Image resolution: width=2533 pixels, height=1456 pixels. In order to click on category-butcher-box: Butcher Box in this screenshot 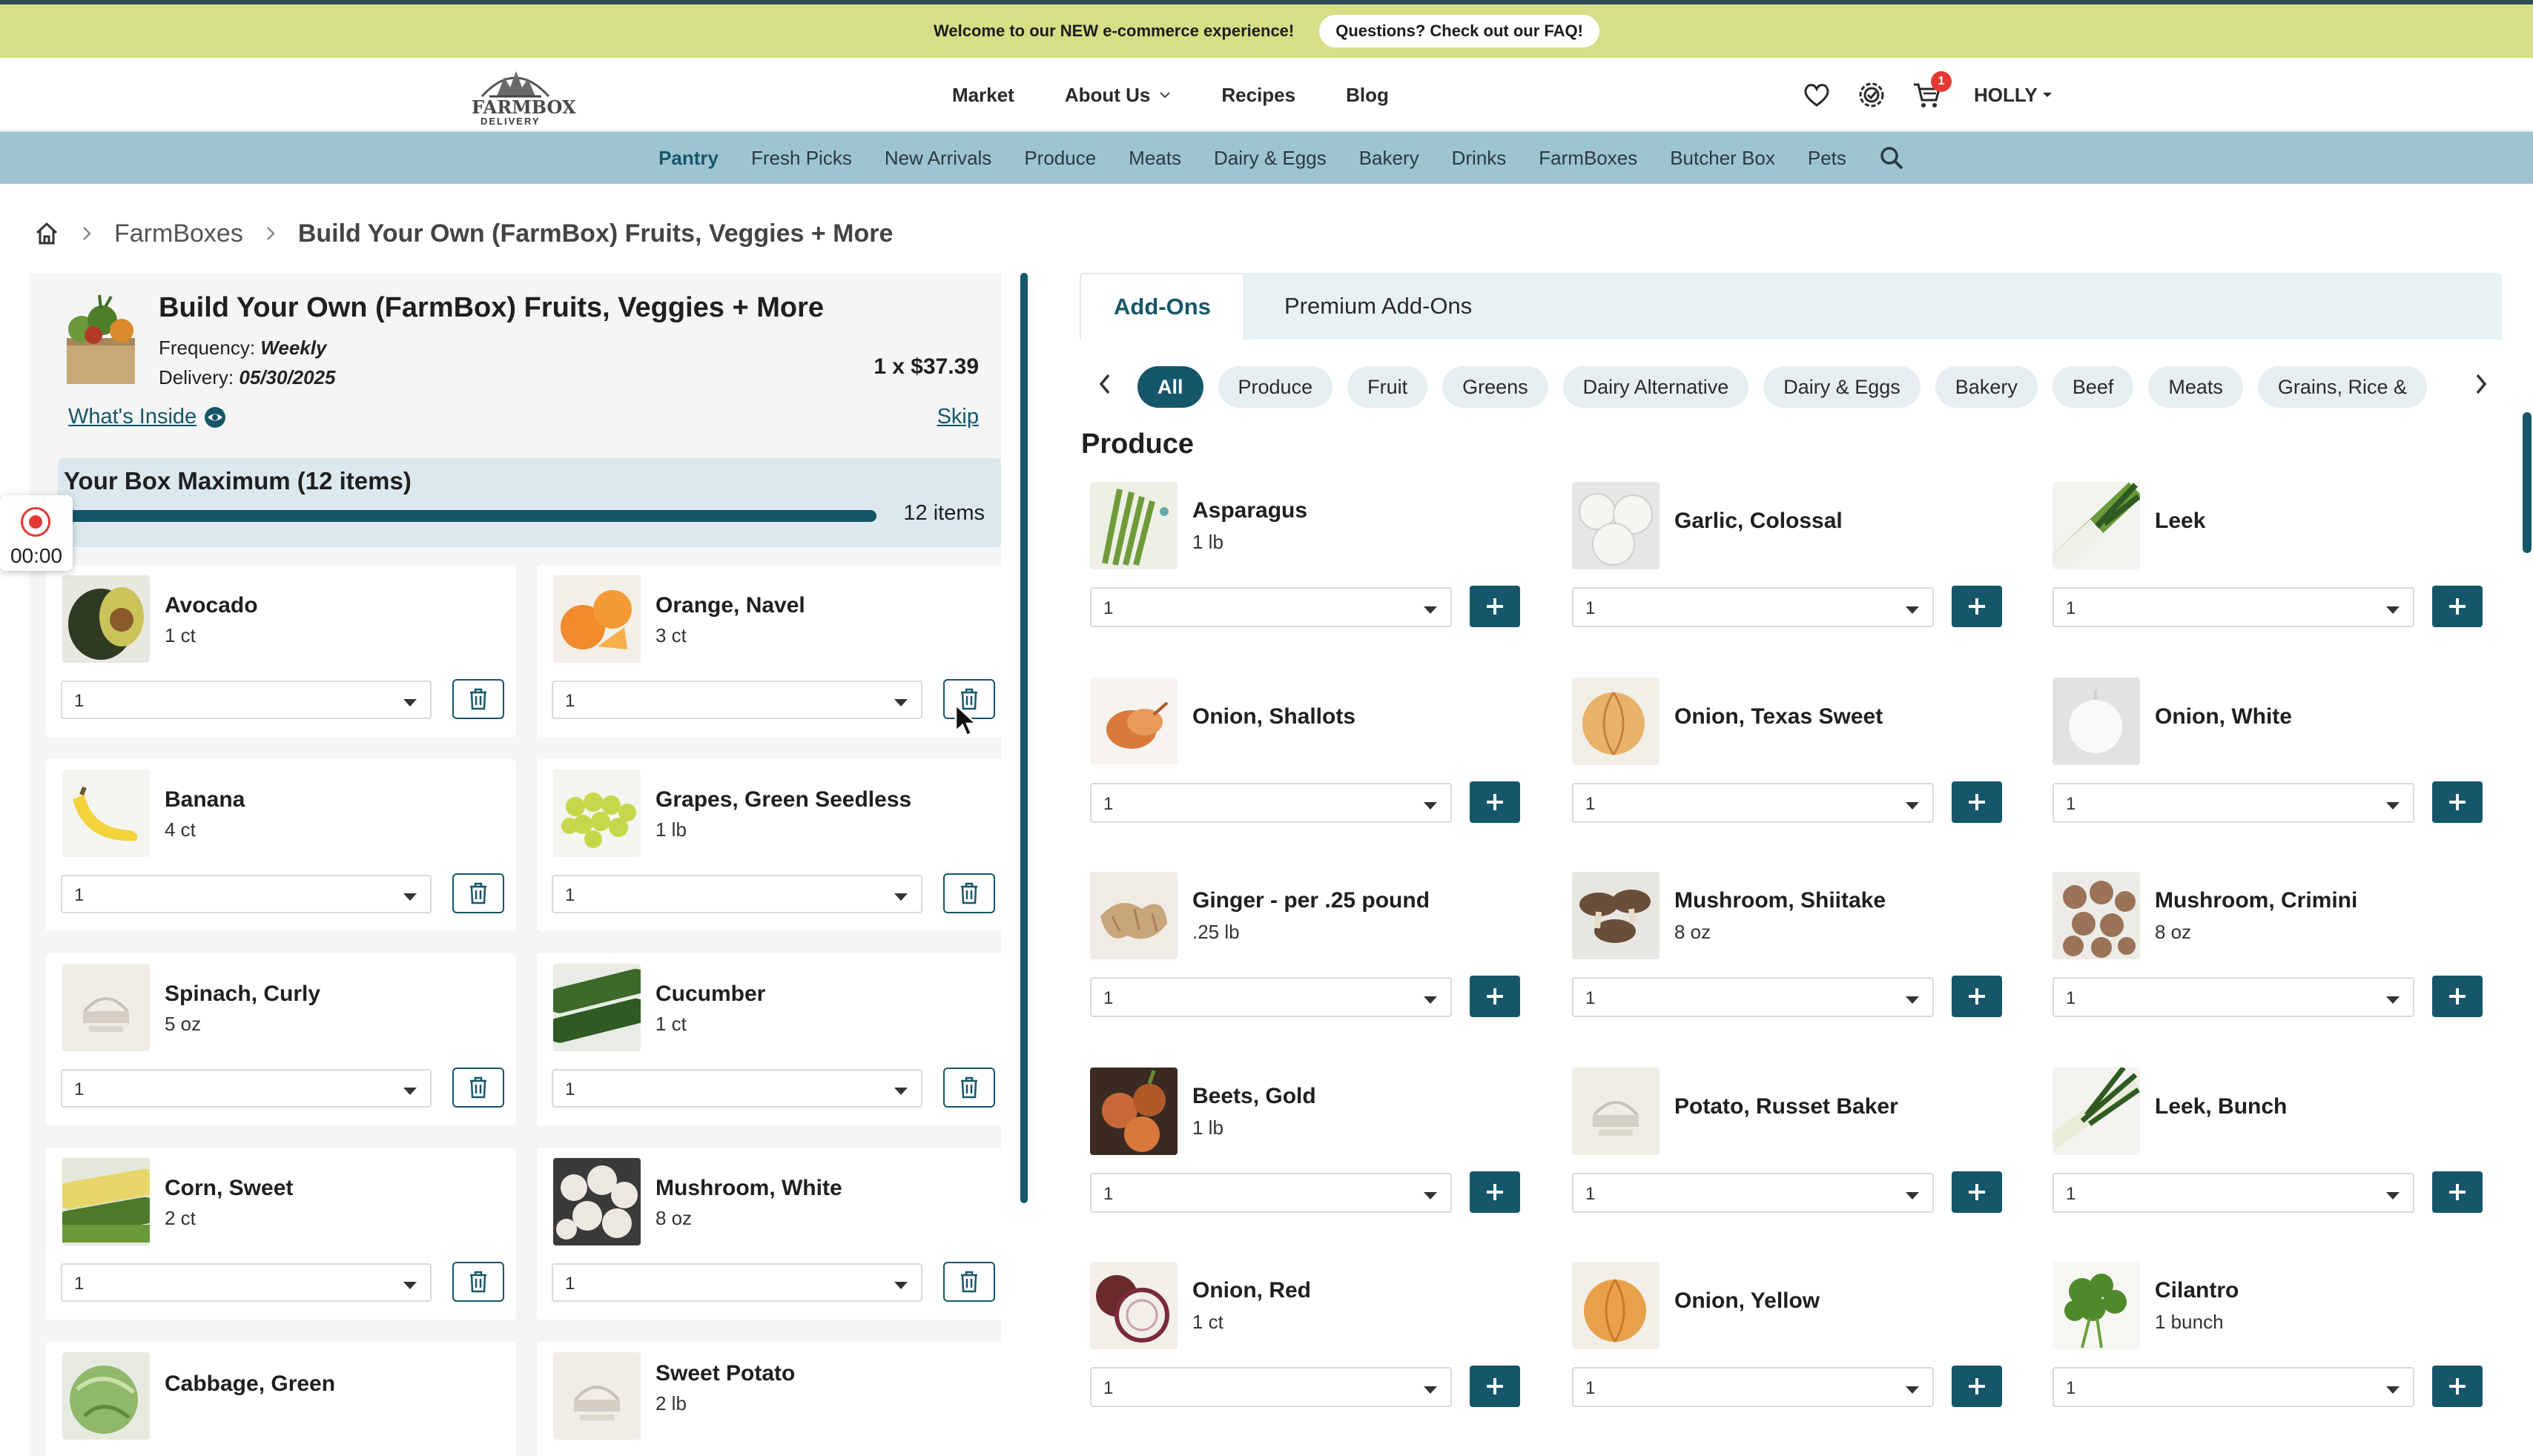, I will do `click(1722, 159)`.